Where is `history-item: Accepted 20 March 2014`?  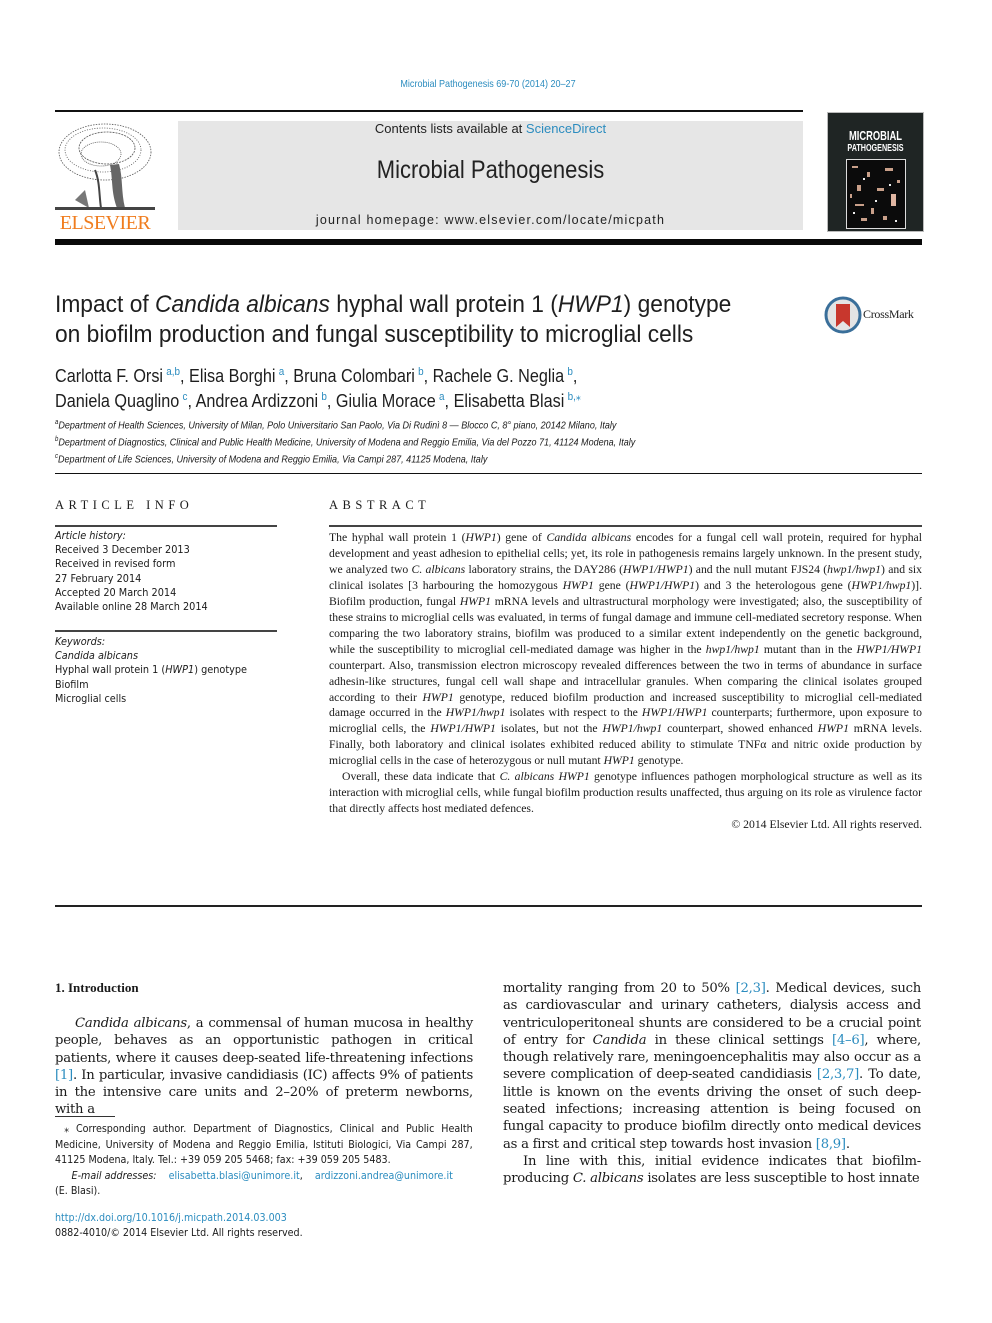
history-item: Accepted 20 March 2014 is located at coordinates (116, 592).